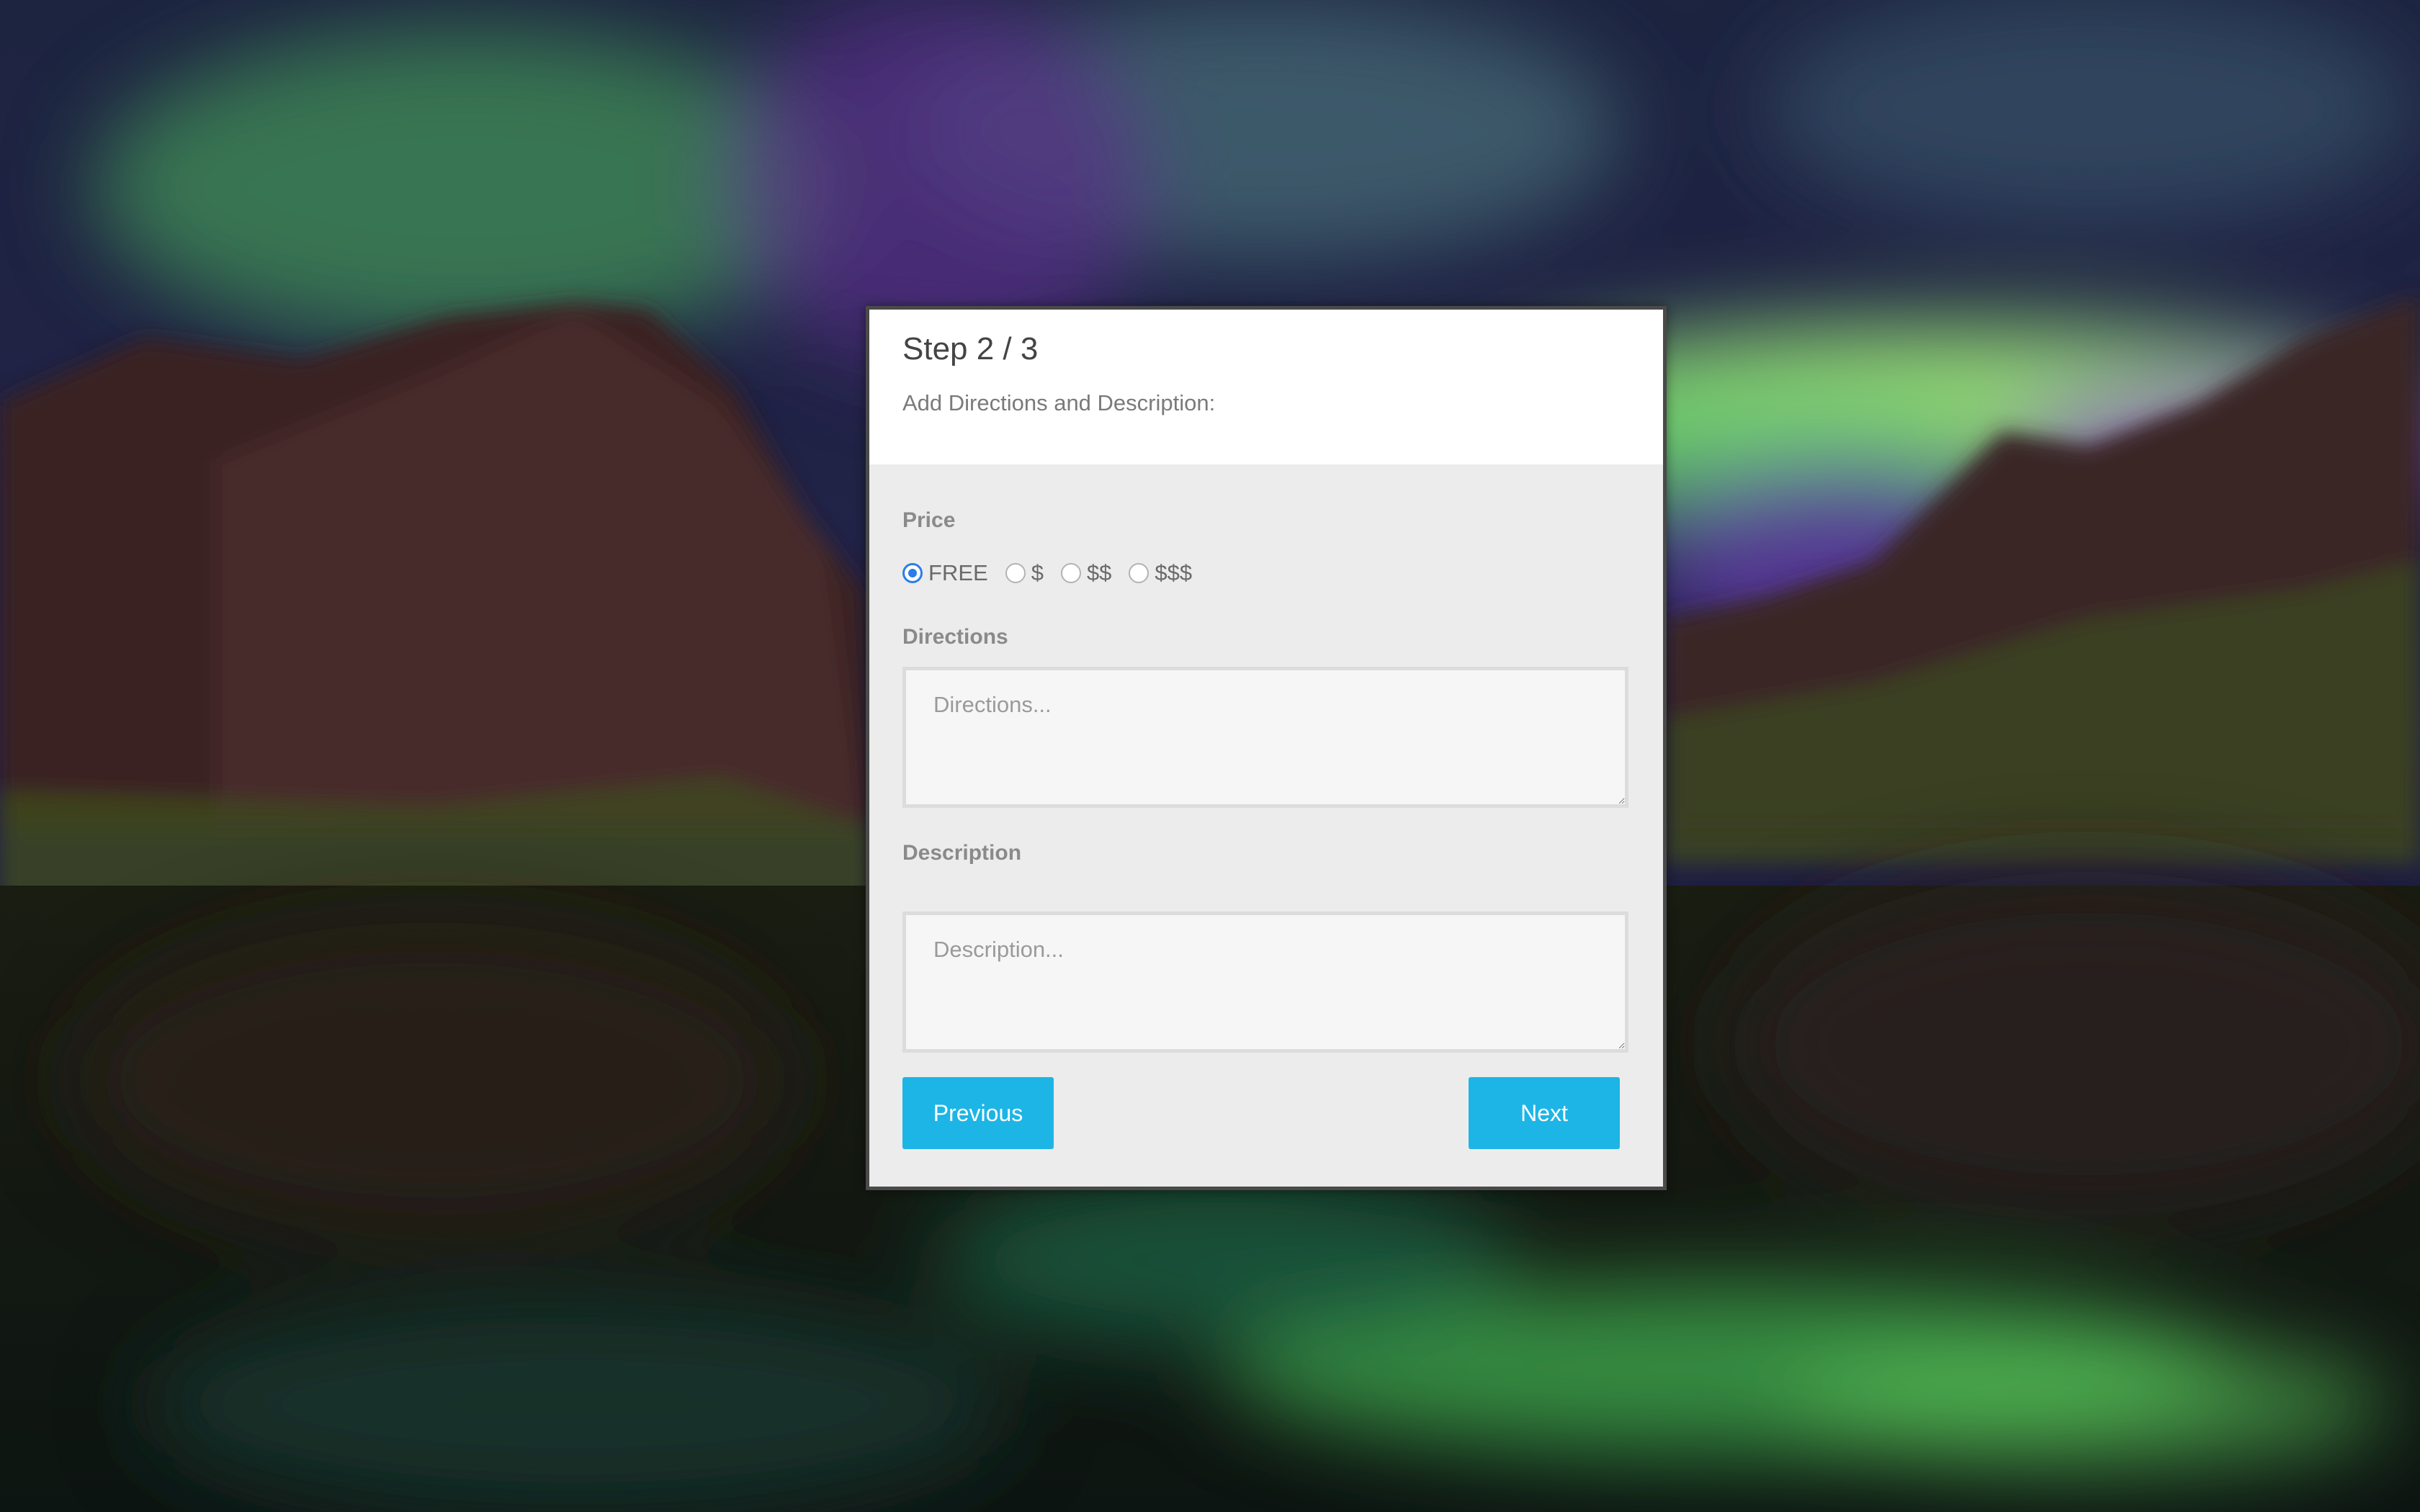  What do you see at coordinates (912, 573) in the screenshot?
I see `radio-free` at bounding box center [912, 573].